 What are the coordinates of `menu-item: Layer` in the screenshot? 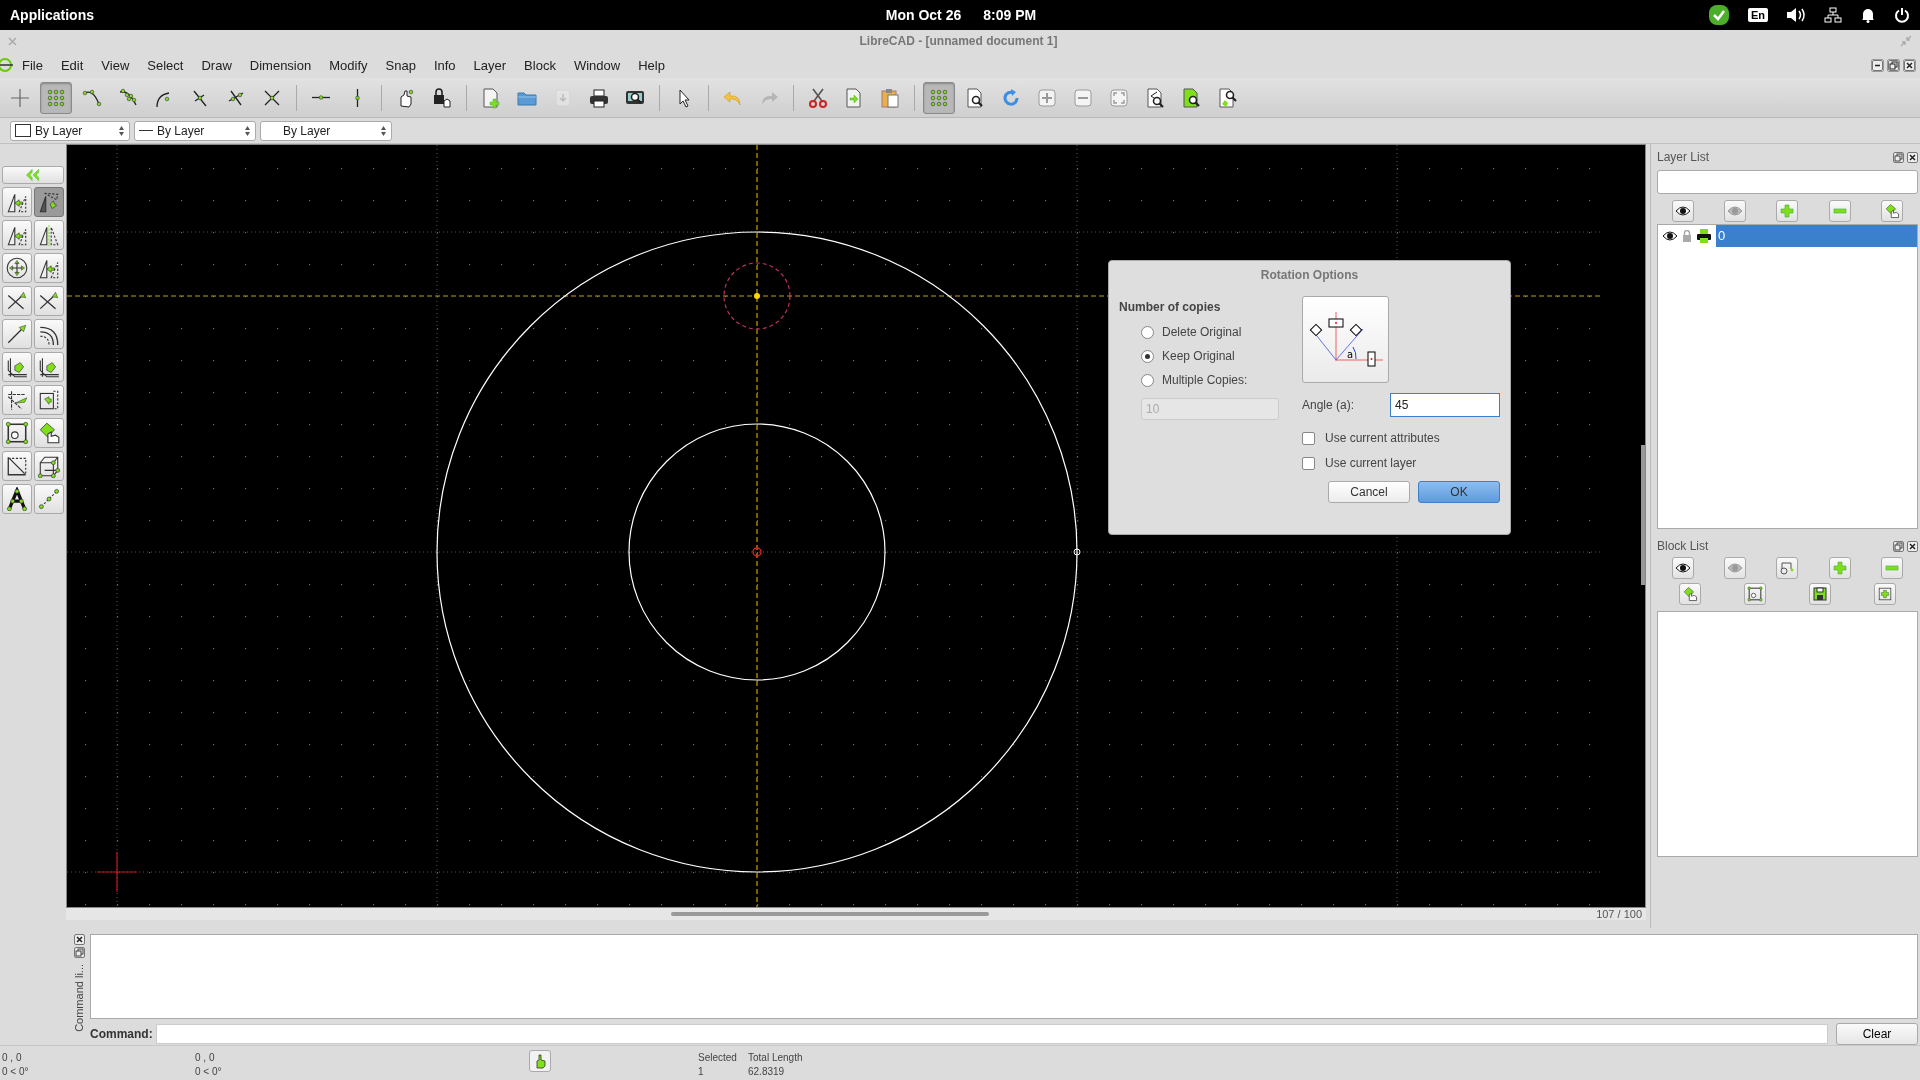 It's located at (490, 65).